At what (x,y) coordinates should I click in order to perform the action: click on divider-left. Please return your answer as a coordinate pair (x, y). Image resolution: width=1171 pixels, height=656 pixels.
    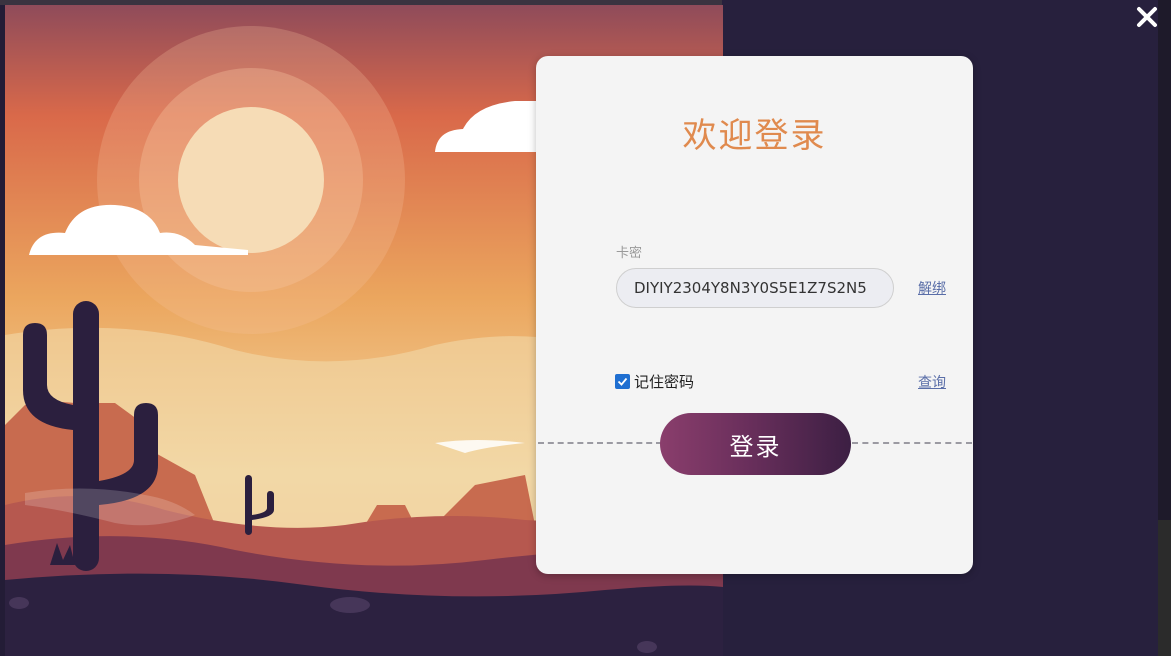
    Looking at the image, I should click on (600, 443).